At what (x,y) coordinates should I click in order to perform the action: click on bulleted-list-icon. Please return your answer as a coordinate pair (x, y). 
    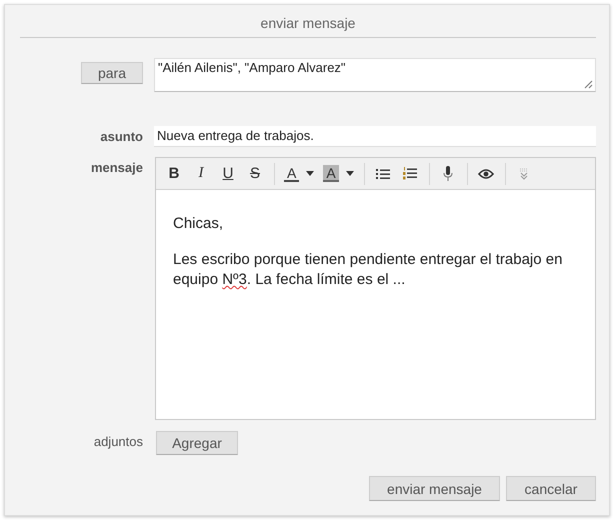
    Looking at the image, I should click on (383, 174).